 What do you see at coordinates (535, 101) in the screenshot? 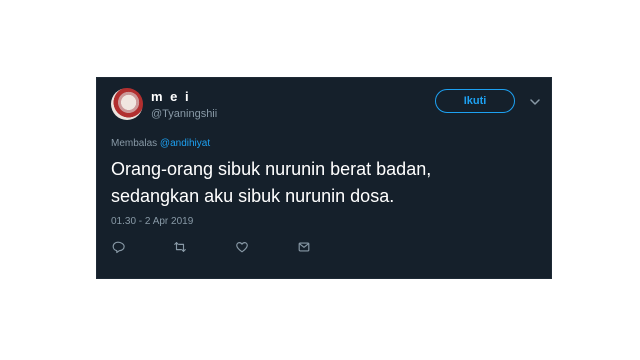
I see `chevron-down-icon` at bounding box center [535, 101].